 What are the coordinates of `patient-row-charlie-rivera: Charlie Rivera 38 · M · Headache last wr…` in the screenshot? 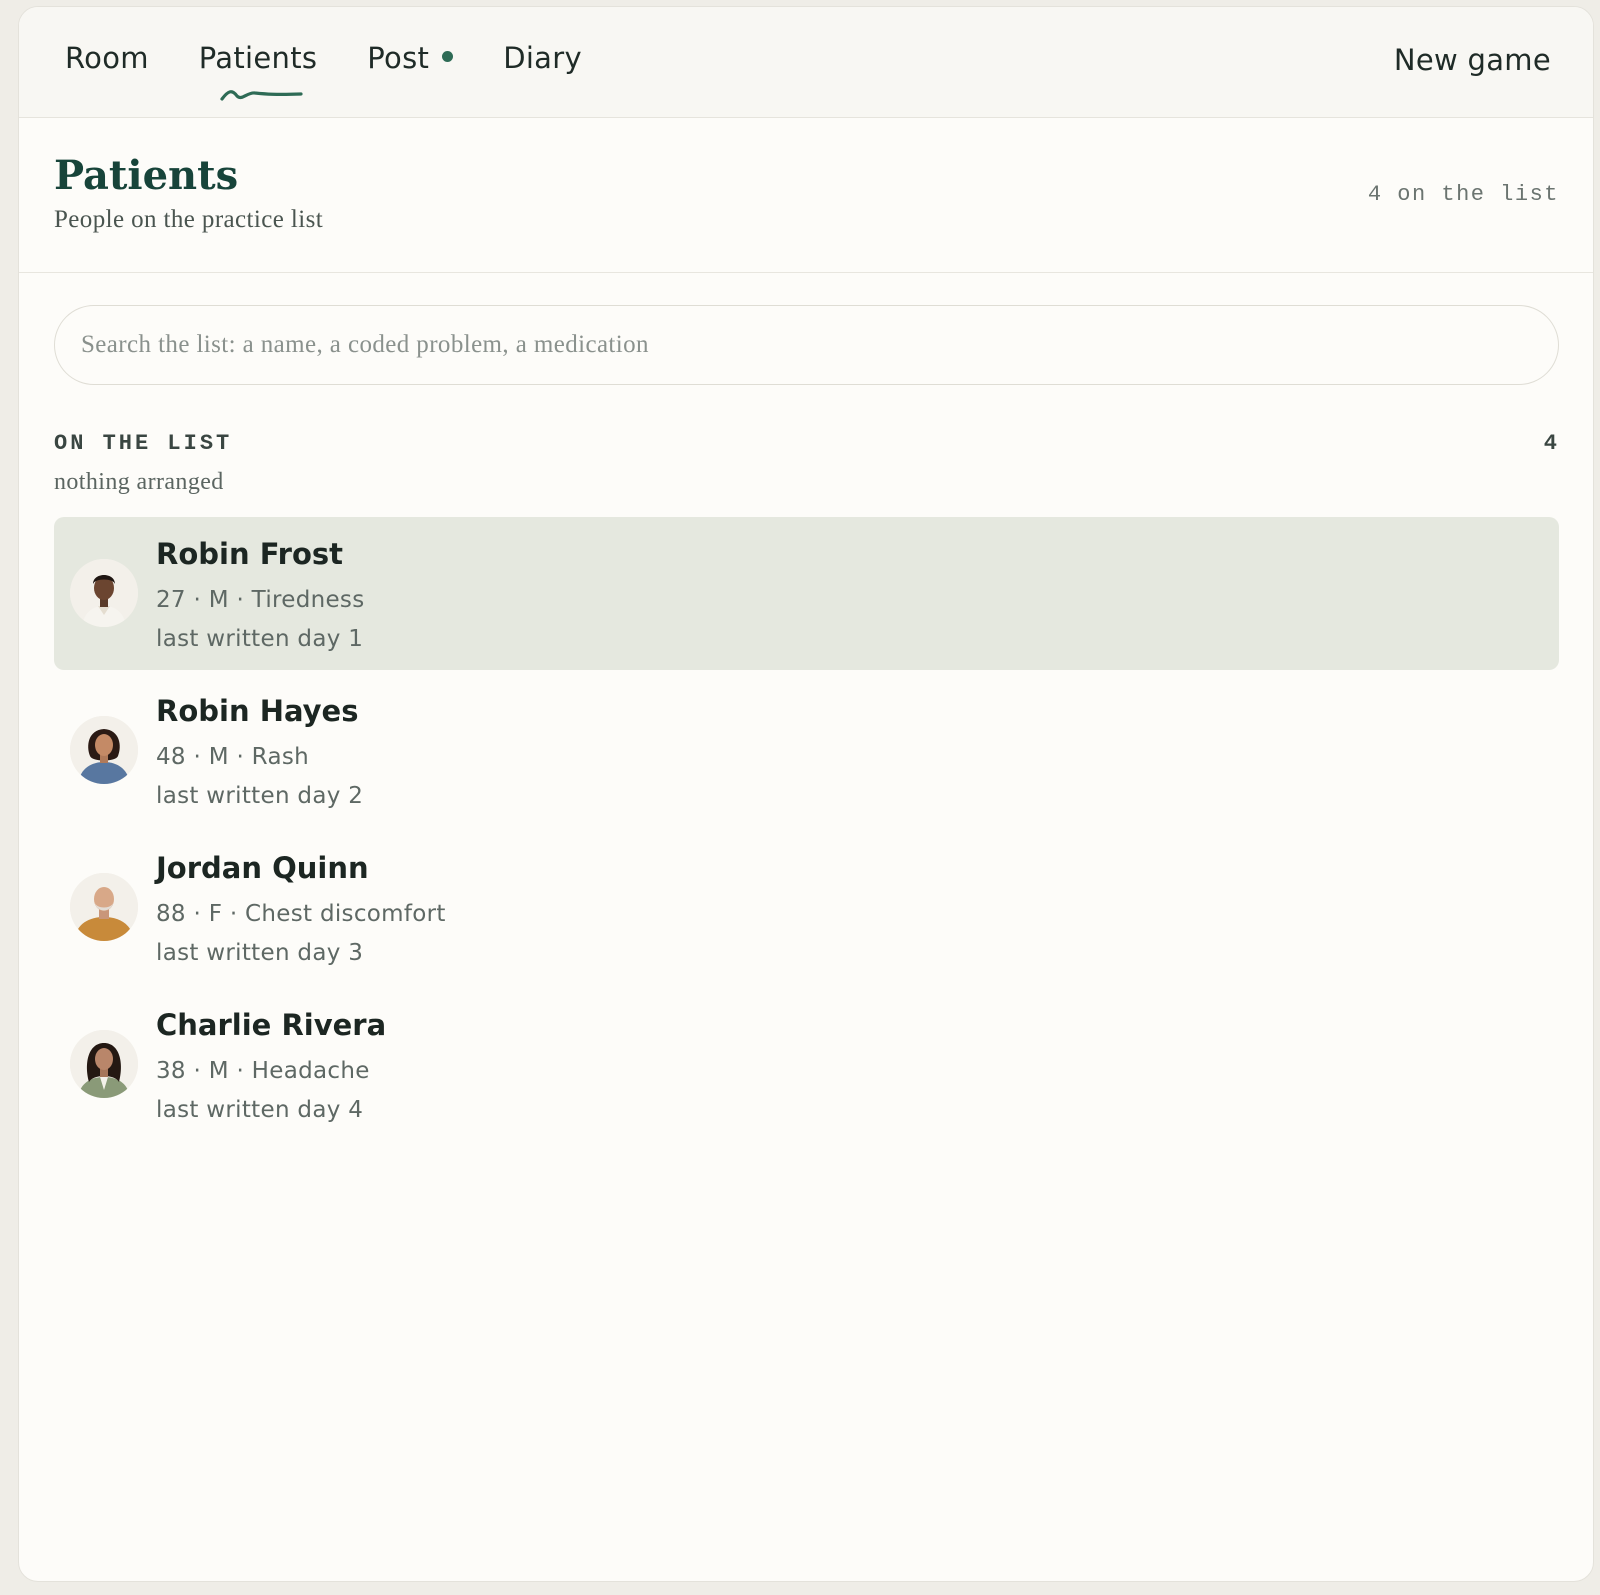 It's located at (806, 1064).